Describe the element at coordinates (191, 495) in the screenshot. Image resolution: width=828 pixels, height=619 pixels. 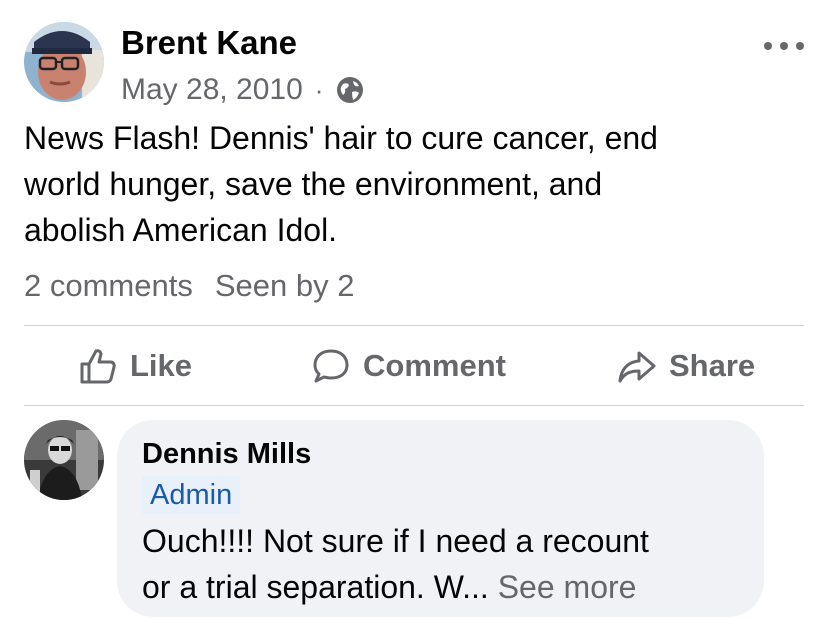
I see `admin-badge: Admin` at that location.